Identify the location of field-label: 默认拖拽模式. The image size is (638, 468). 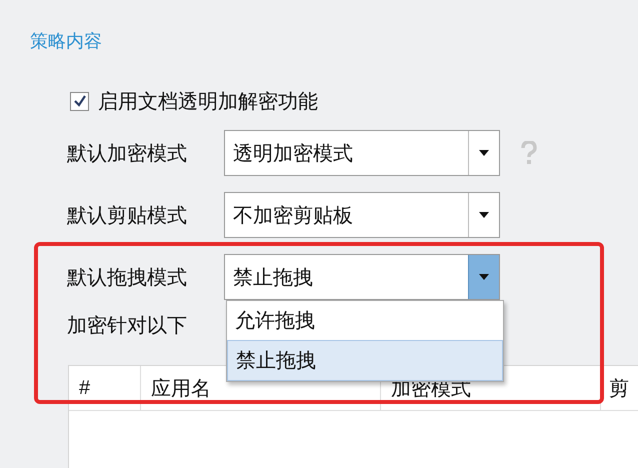
(127, 278).